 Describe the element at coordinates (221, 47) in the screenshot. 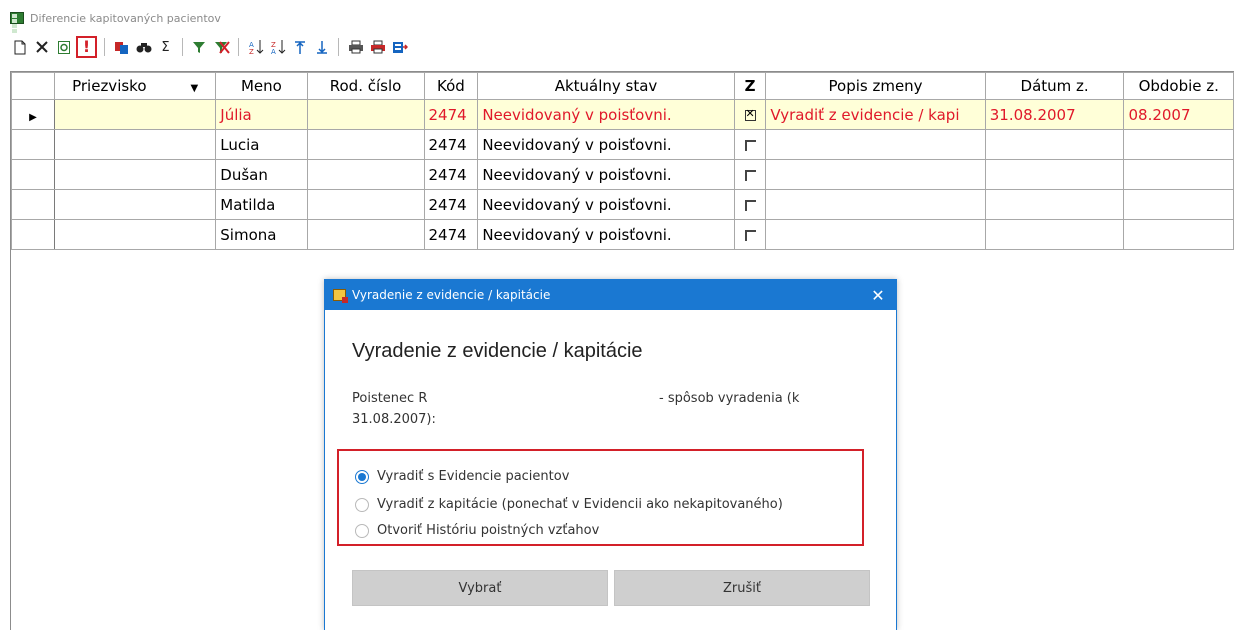

I see `clear-filter-icon` at that location.